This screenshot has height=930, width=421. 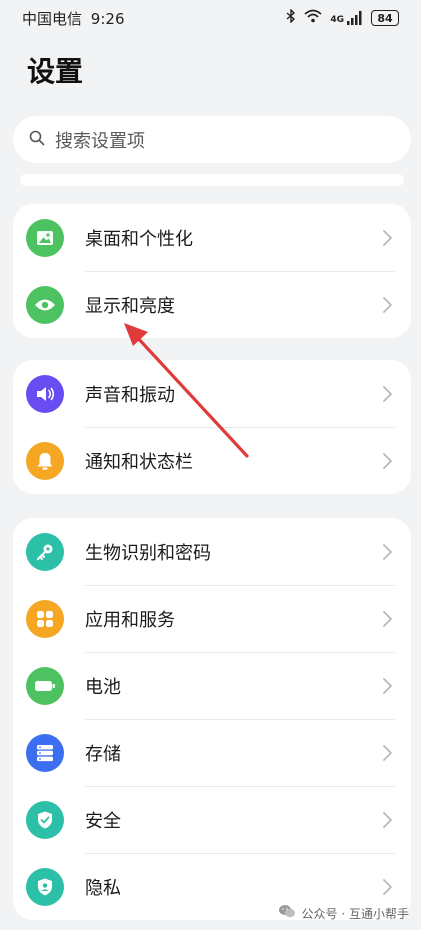 I want to click on settings-group-sound-notifications: 声音和振动 通知和状态栏, so click(x=212, y=427).